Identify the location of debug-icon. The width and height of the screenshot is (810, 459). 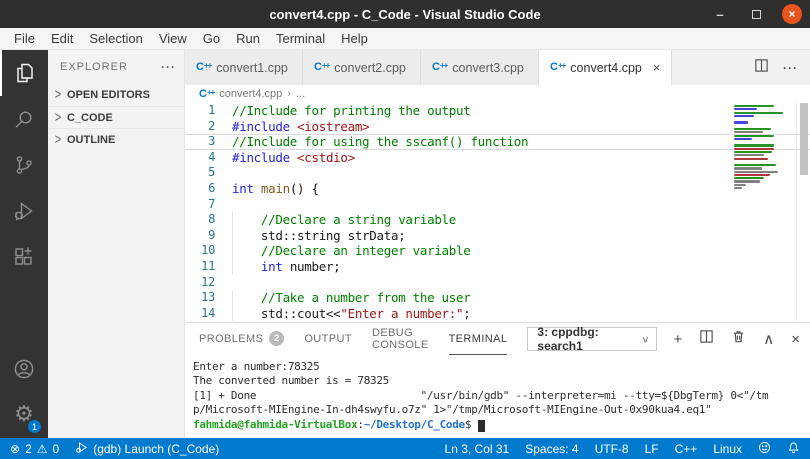
(81, 449).